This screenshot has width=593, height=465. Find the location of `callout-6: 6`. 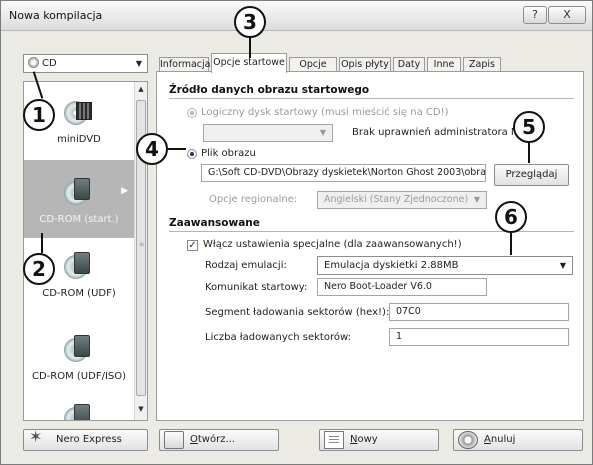

callout-6: 6 is located at coordinates (511, 217).